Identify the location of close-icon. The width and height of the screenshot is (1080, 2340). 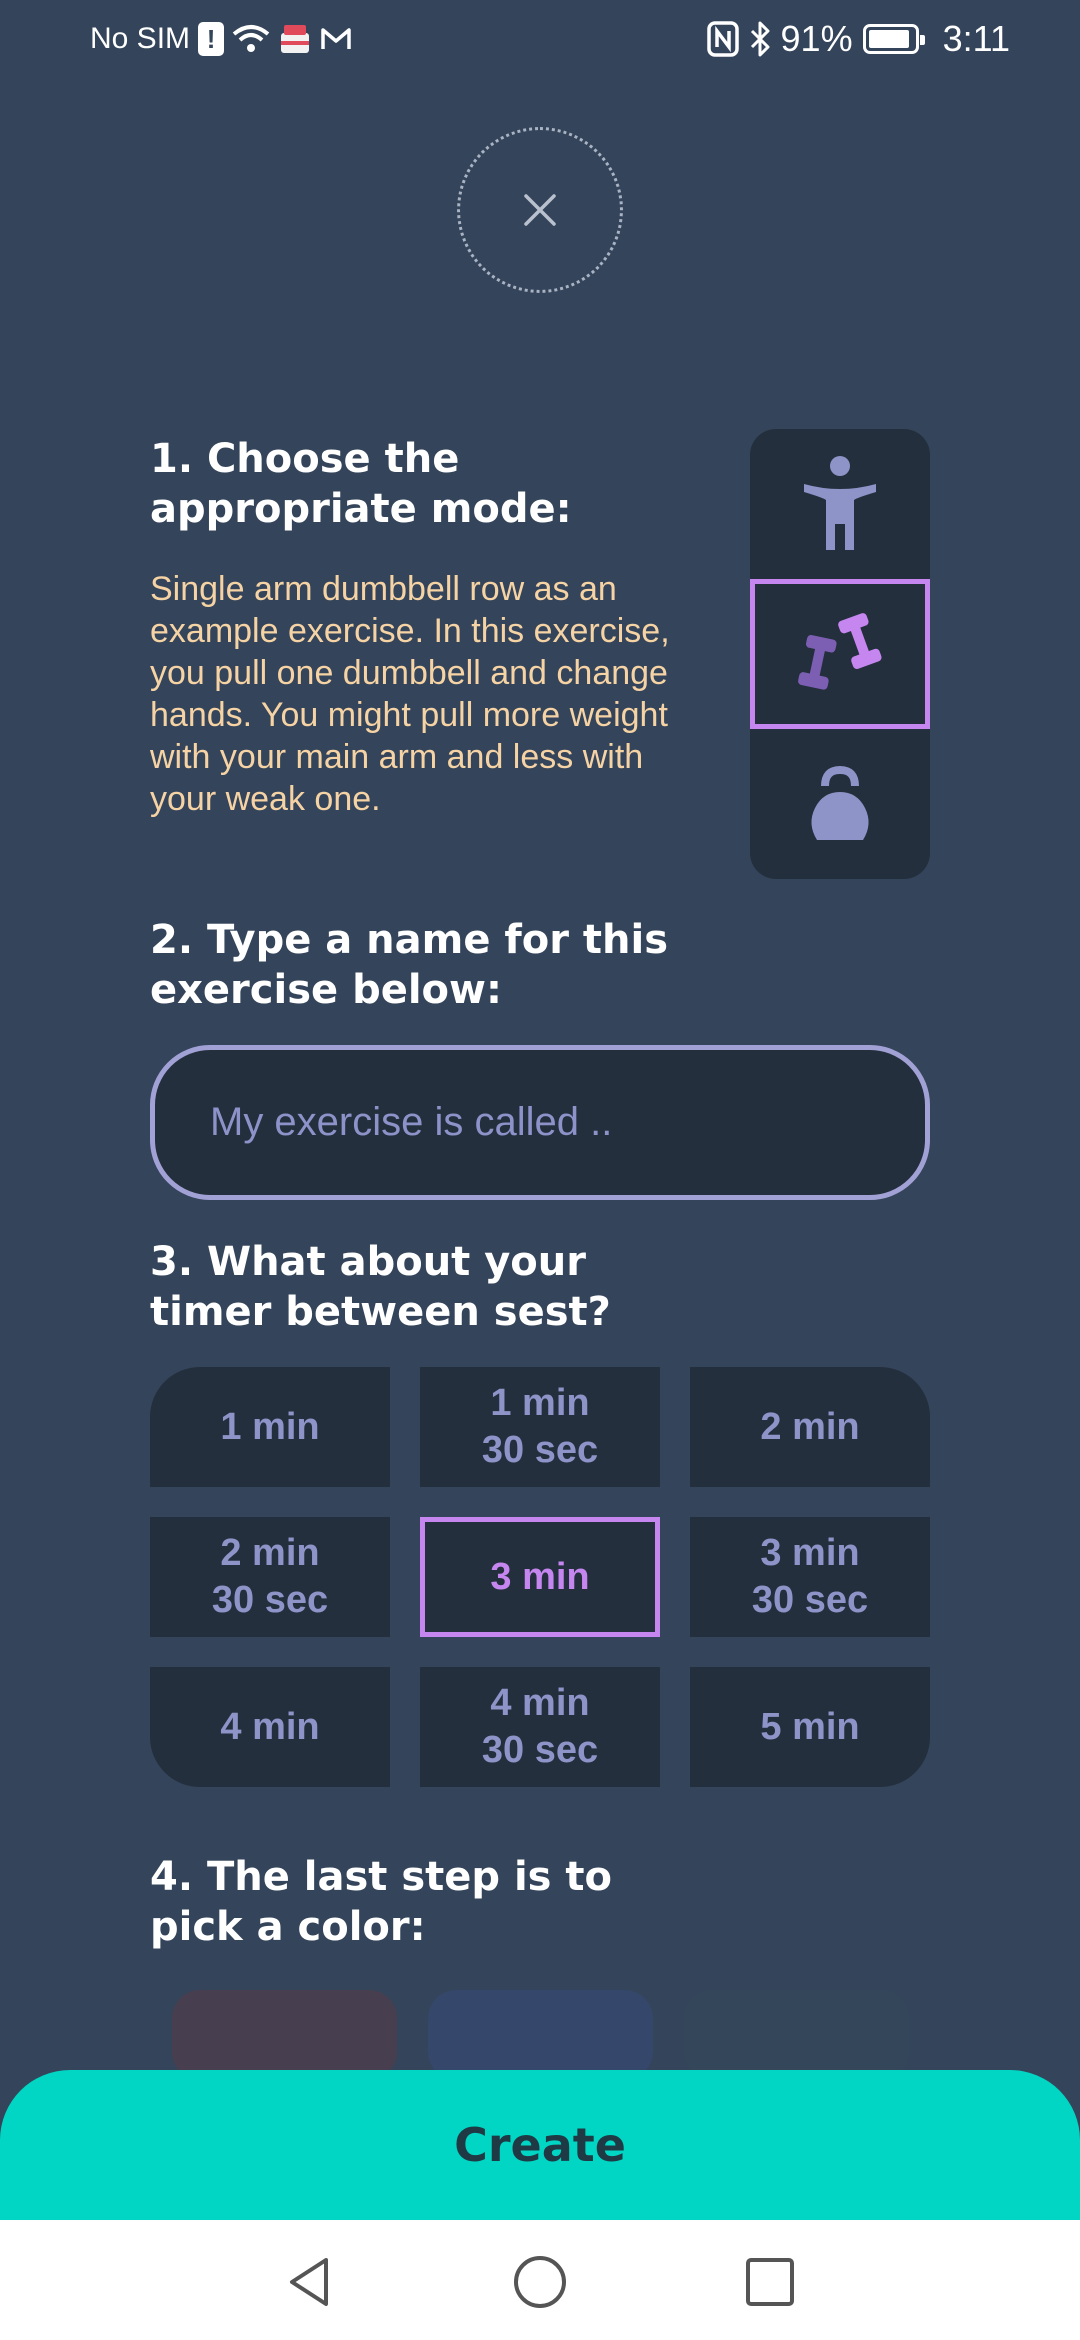
(540, 210).